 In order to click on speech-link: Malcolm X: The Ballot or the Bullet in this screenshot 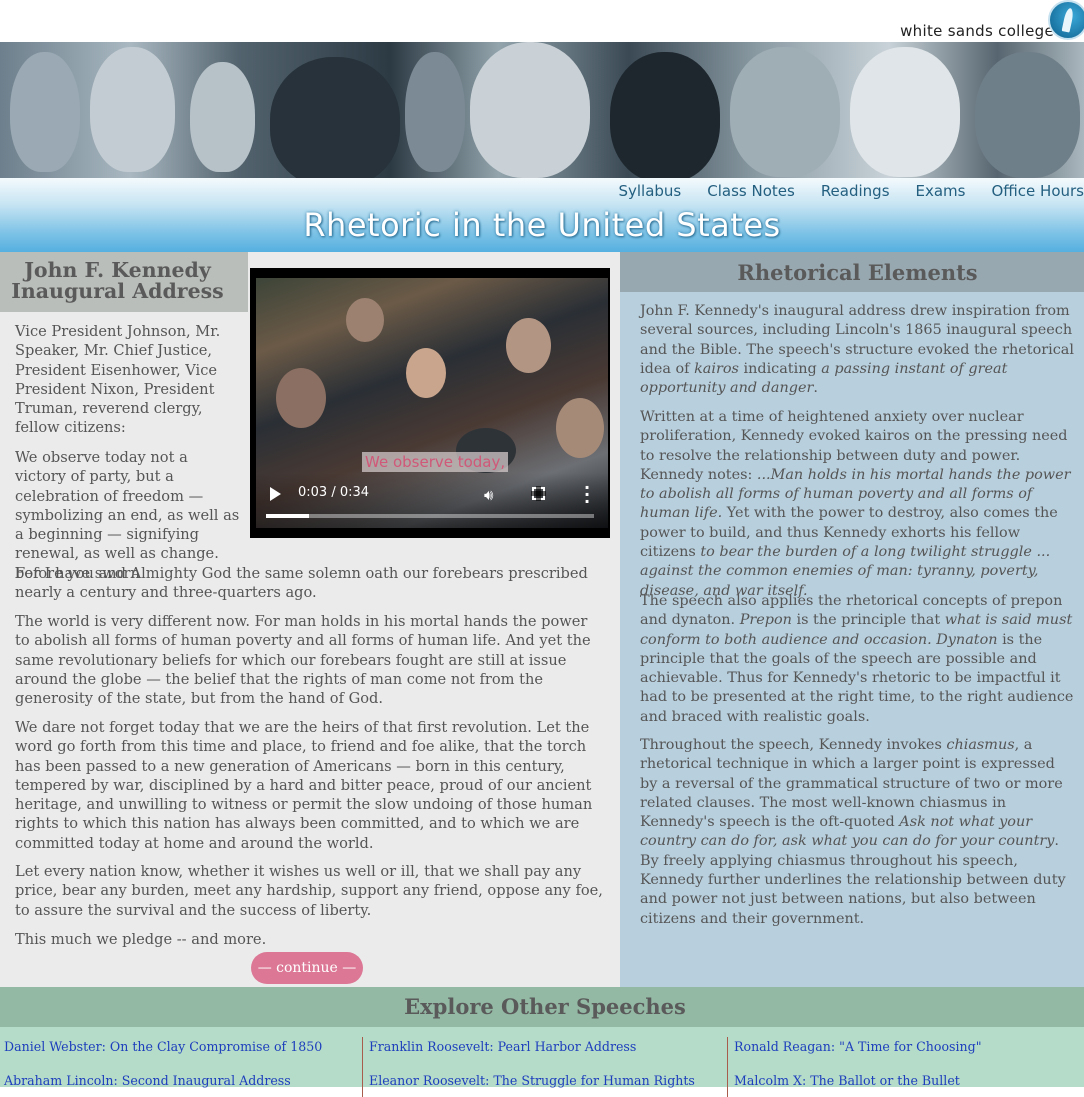, I will do `click(847, 1080)`.